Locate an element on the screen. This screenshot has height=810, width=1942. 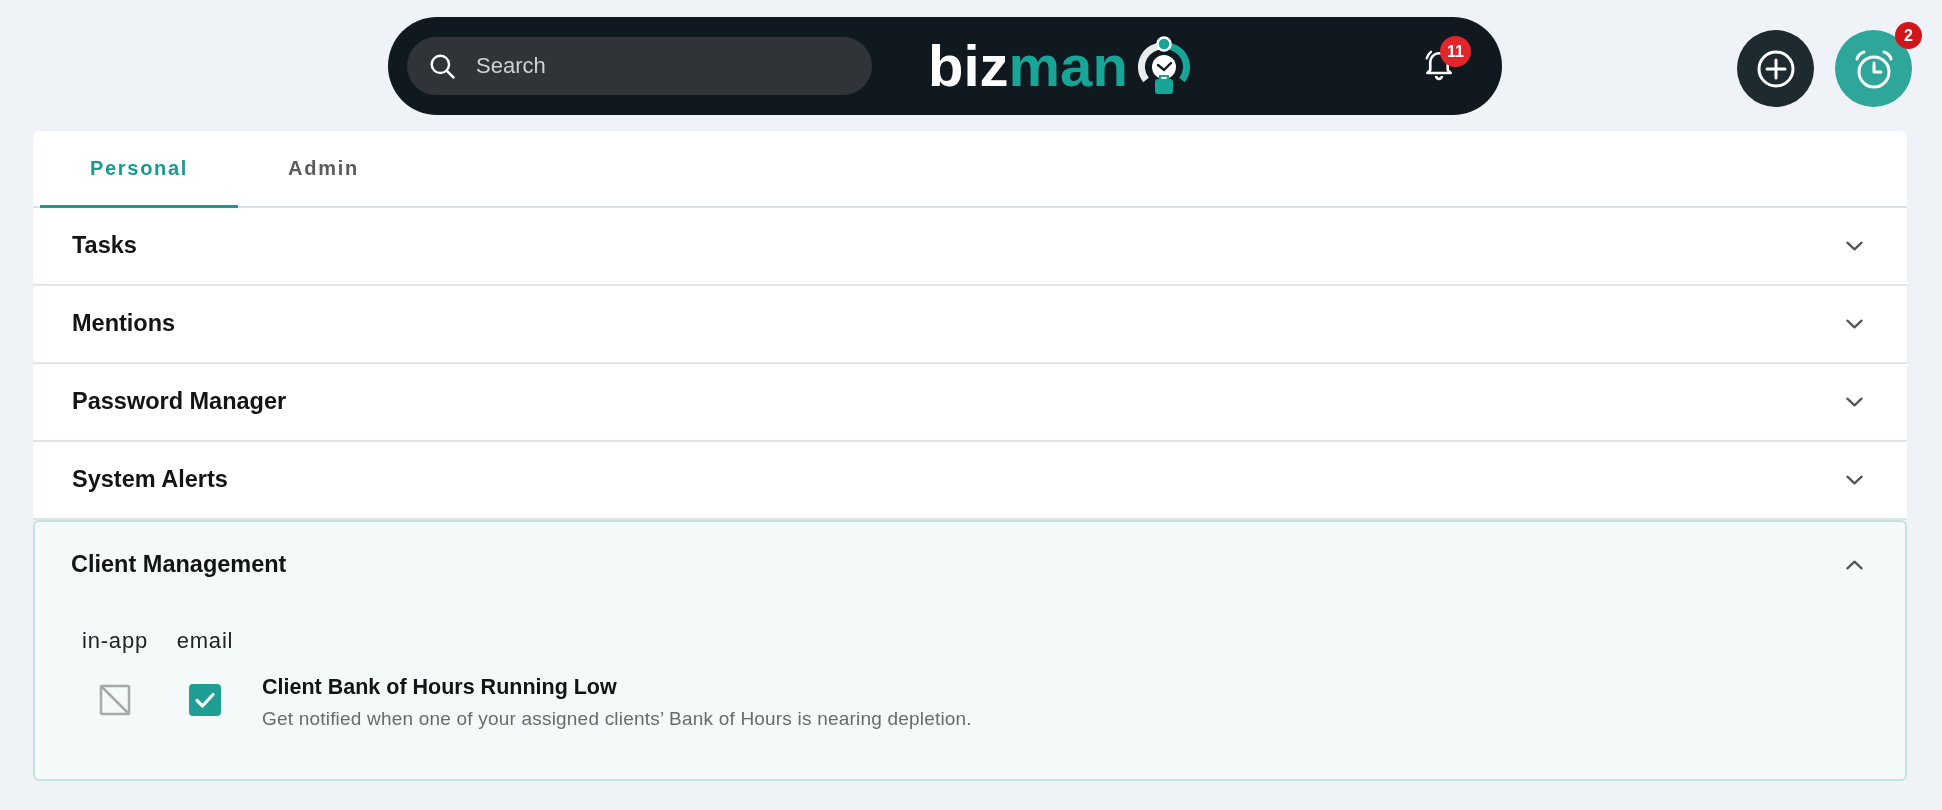
setting-description: Get notified when one of your assigned clients’ Bank of Hours is nearing depletion. is located at coordinates (617, 719).